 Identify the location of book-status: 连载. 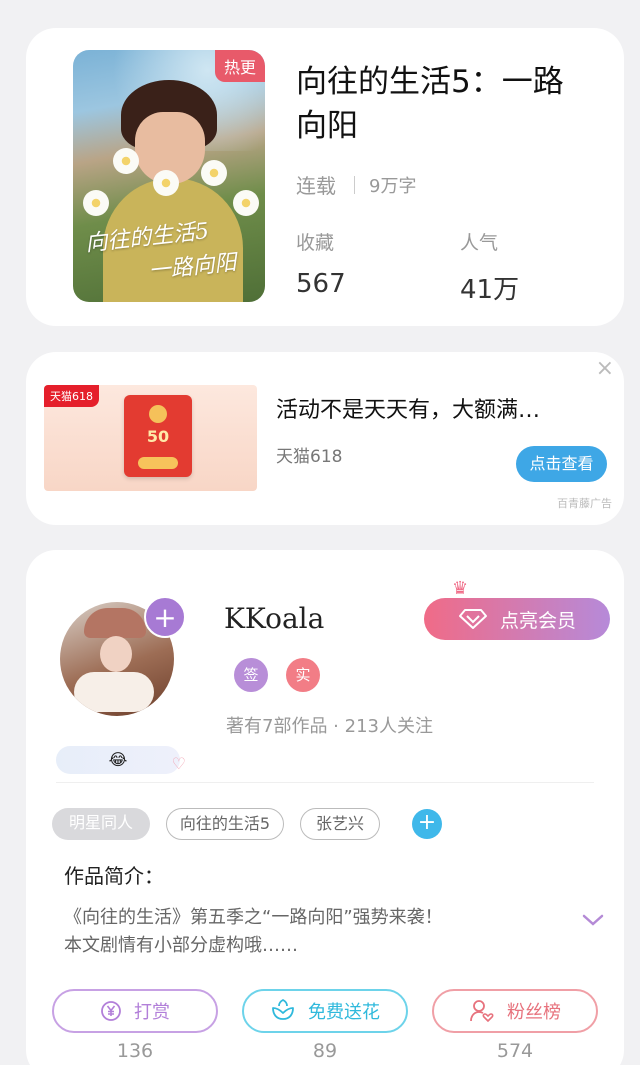
(316, 186).